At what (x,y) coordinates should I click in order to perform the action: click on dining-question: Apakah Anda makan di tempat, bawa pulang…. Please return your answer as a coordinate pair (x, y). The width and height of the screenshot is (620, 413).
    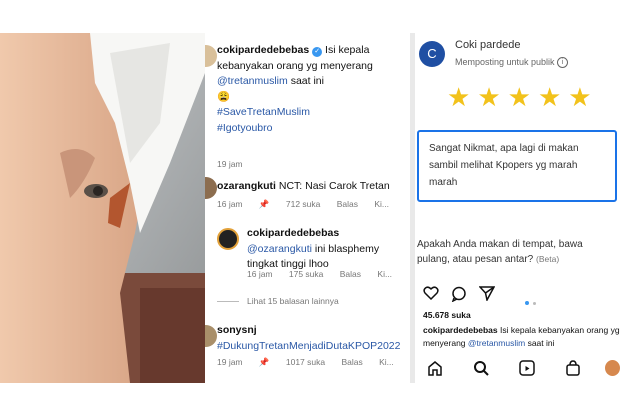
    Looking at the image, I should click on (517, 252).